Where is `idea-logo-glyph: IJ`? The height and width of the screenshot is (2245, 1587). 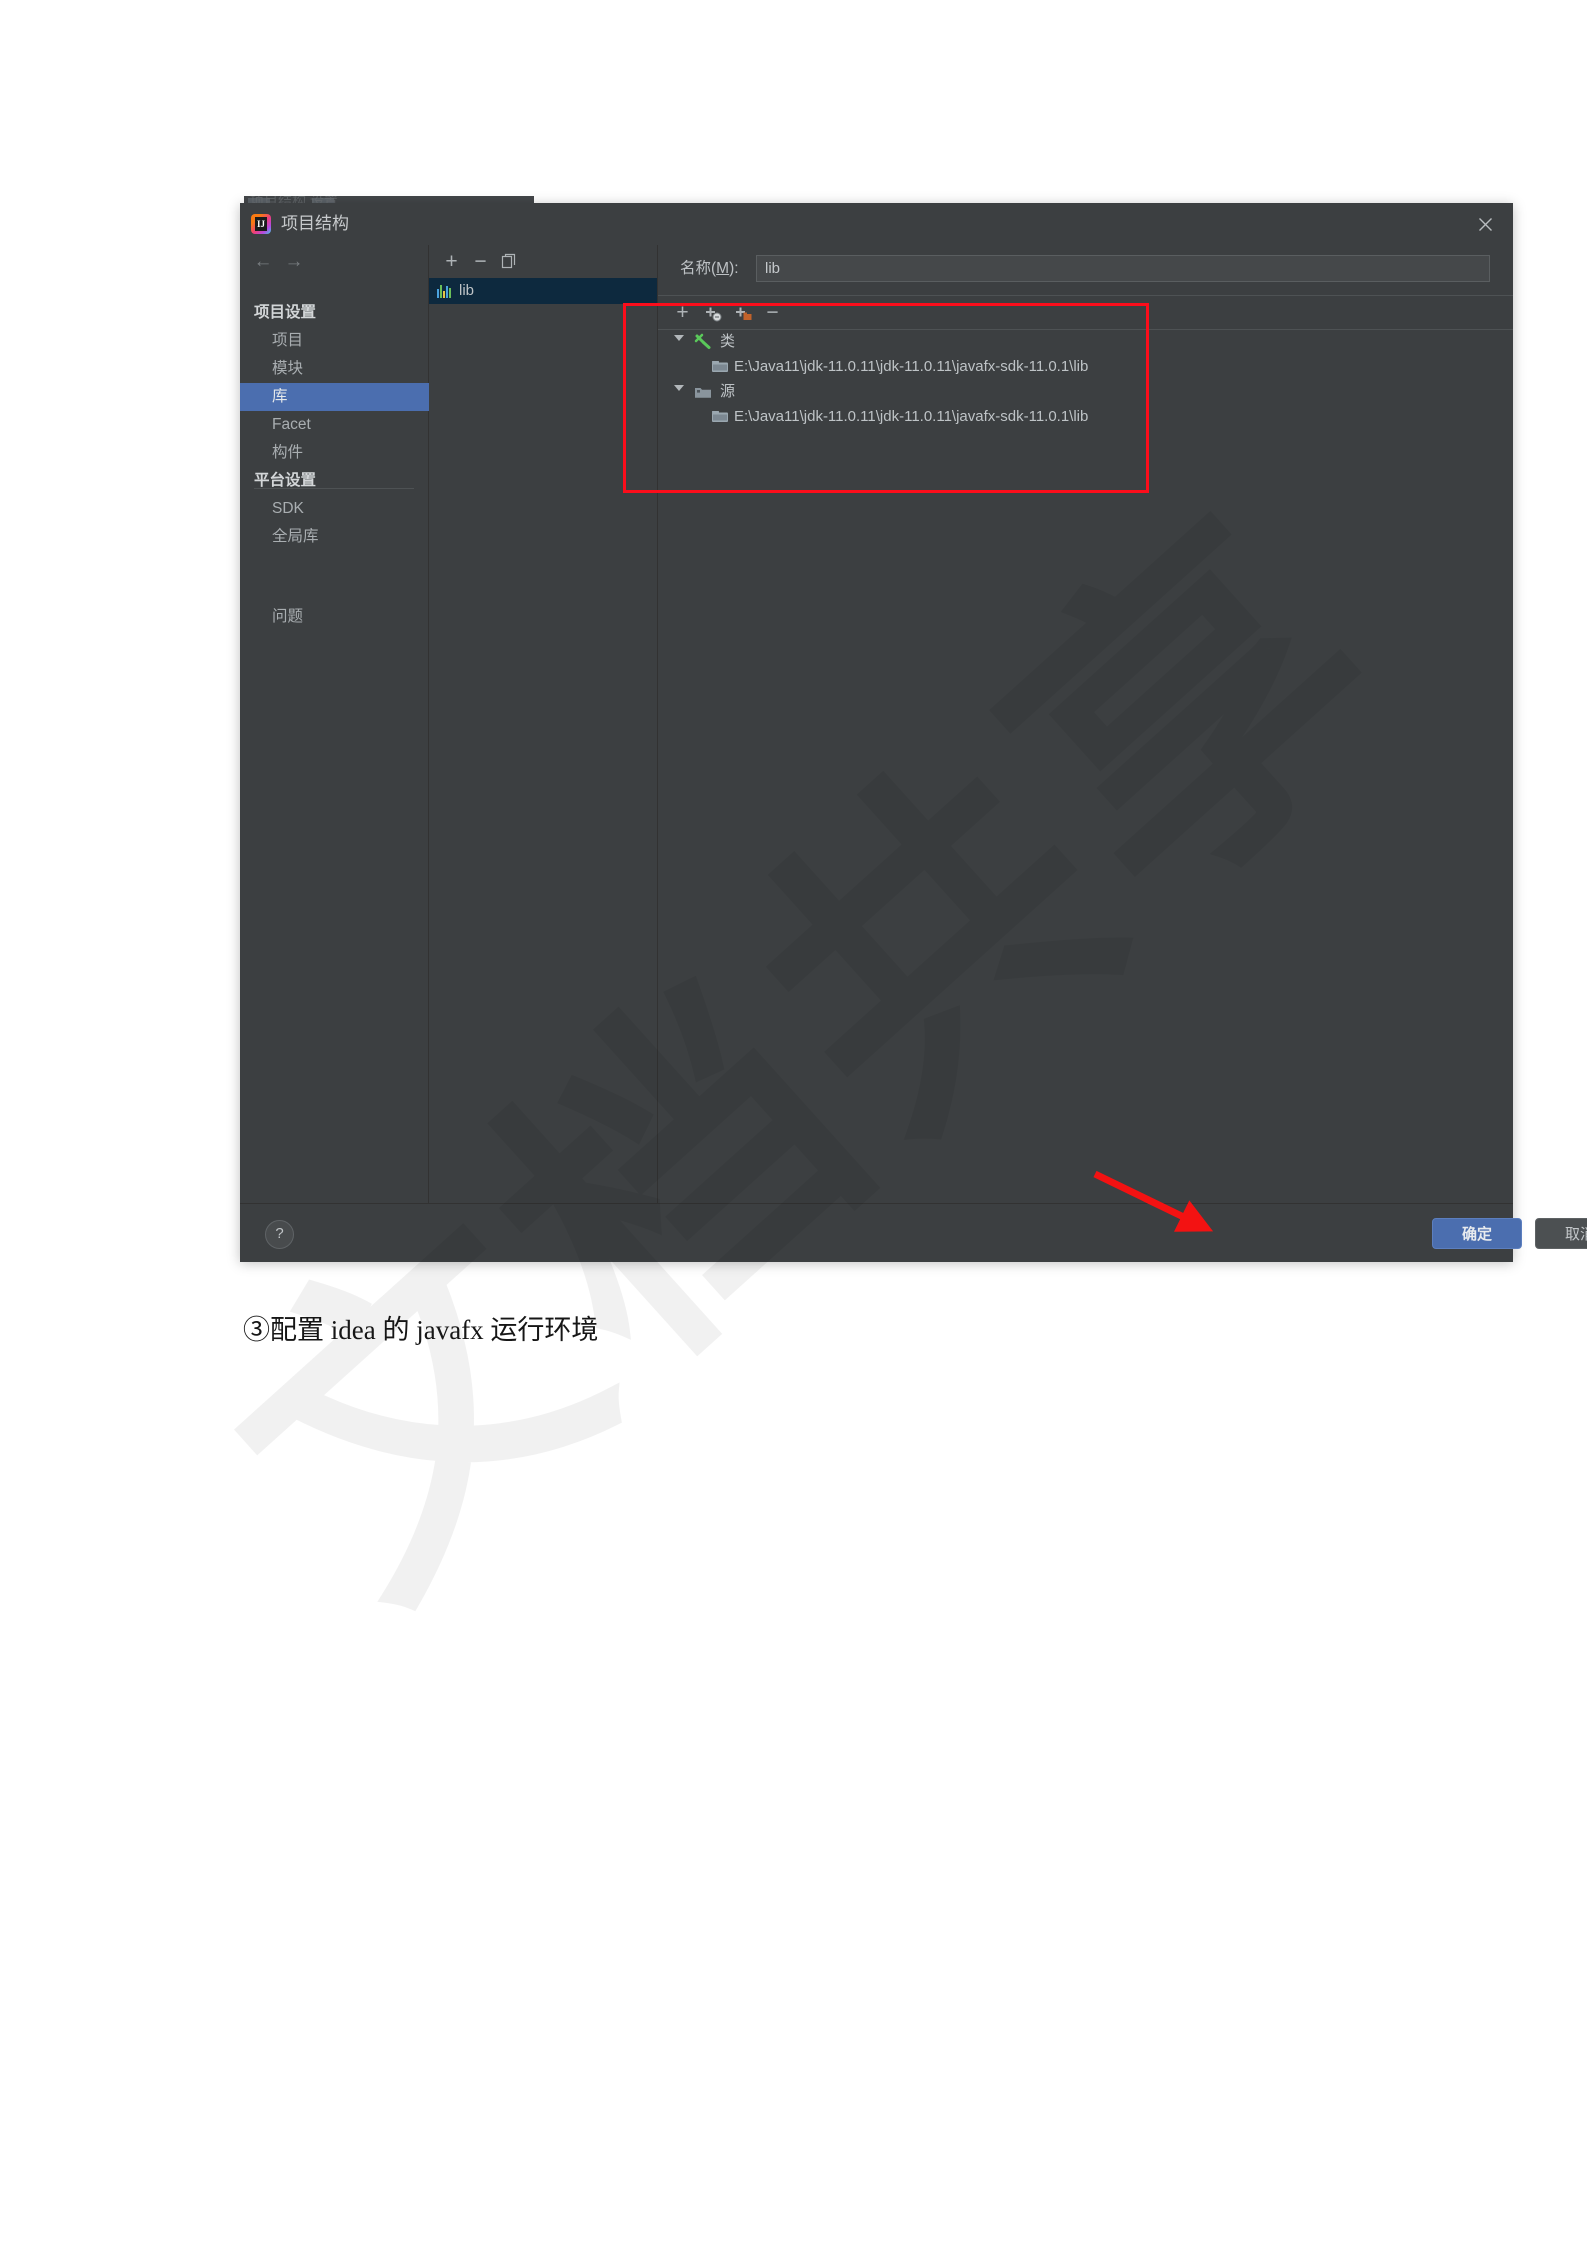 idea-logo-glyph: IJ is located at coordinates (261, 224).